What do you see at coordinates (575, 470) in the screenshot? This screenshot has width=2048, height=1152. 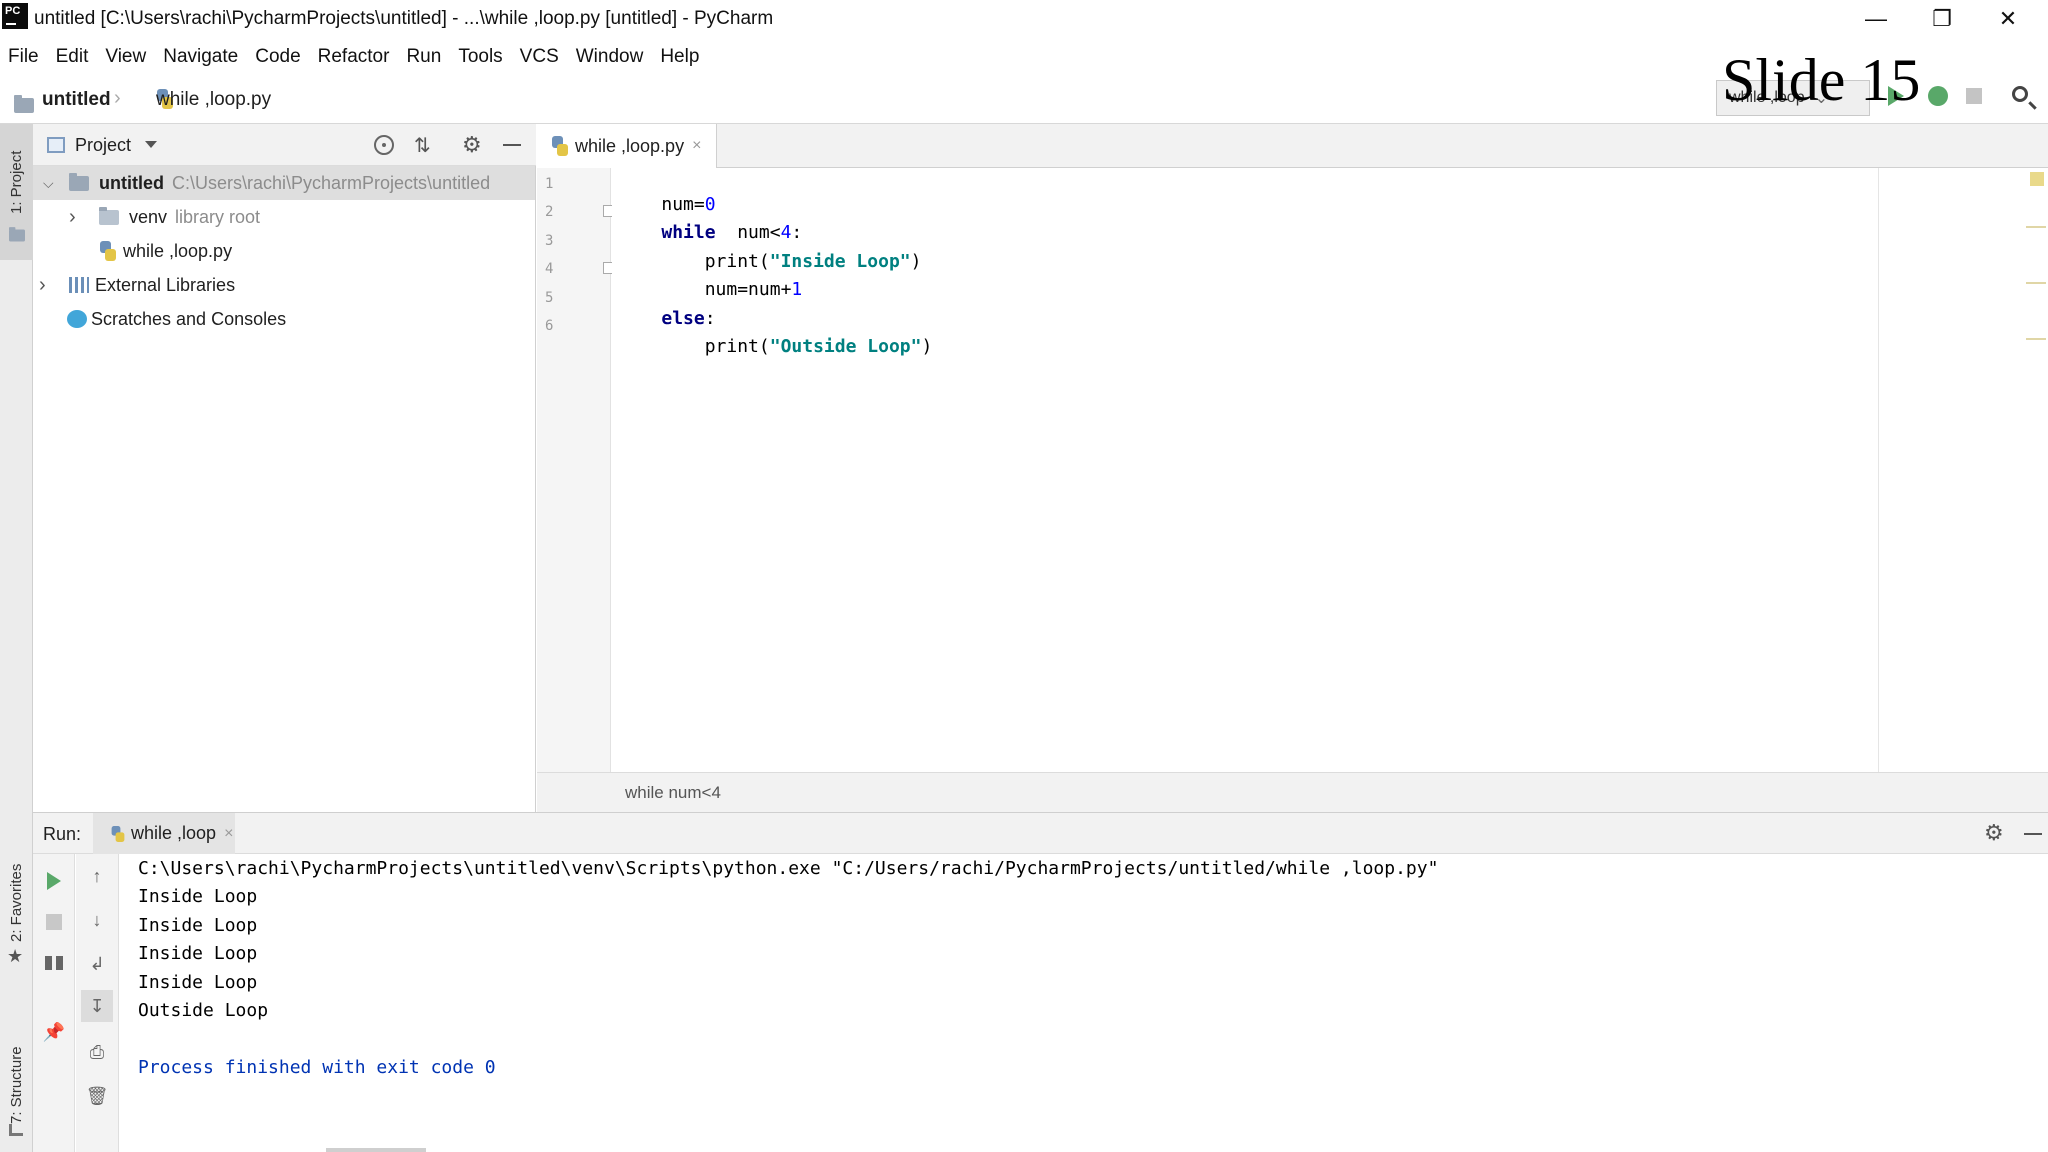 I see `line-number-gutter: 1 2 3 4 5 6` at bounding box center [575, 470].